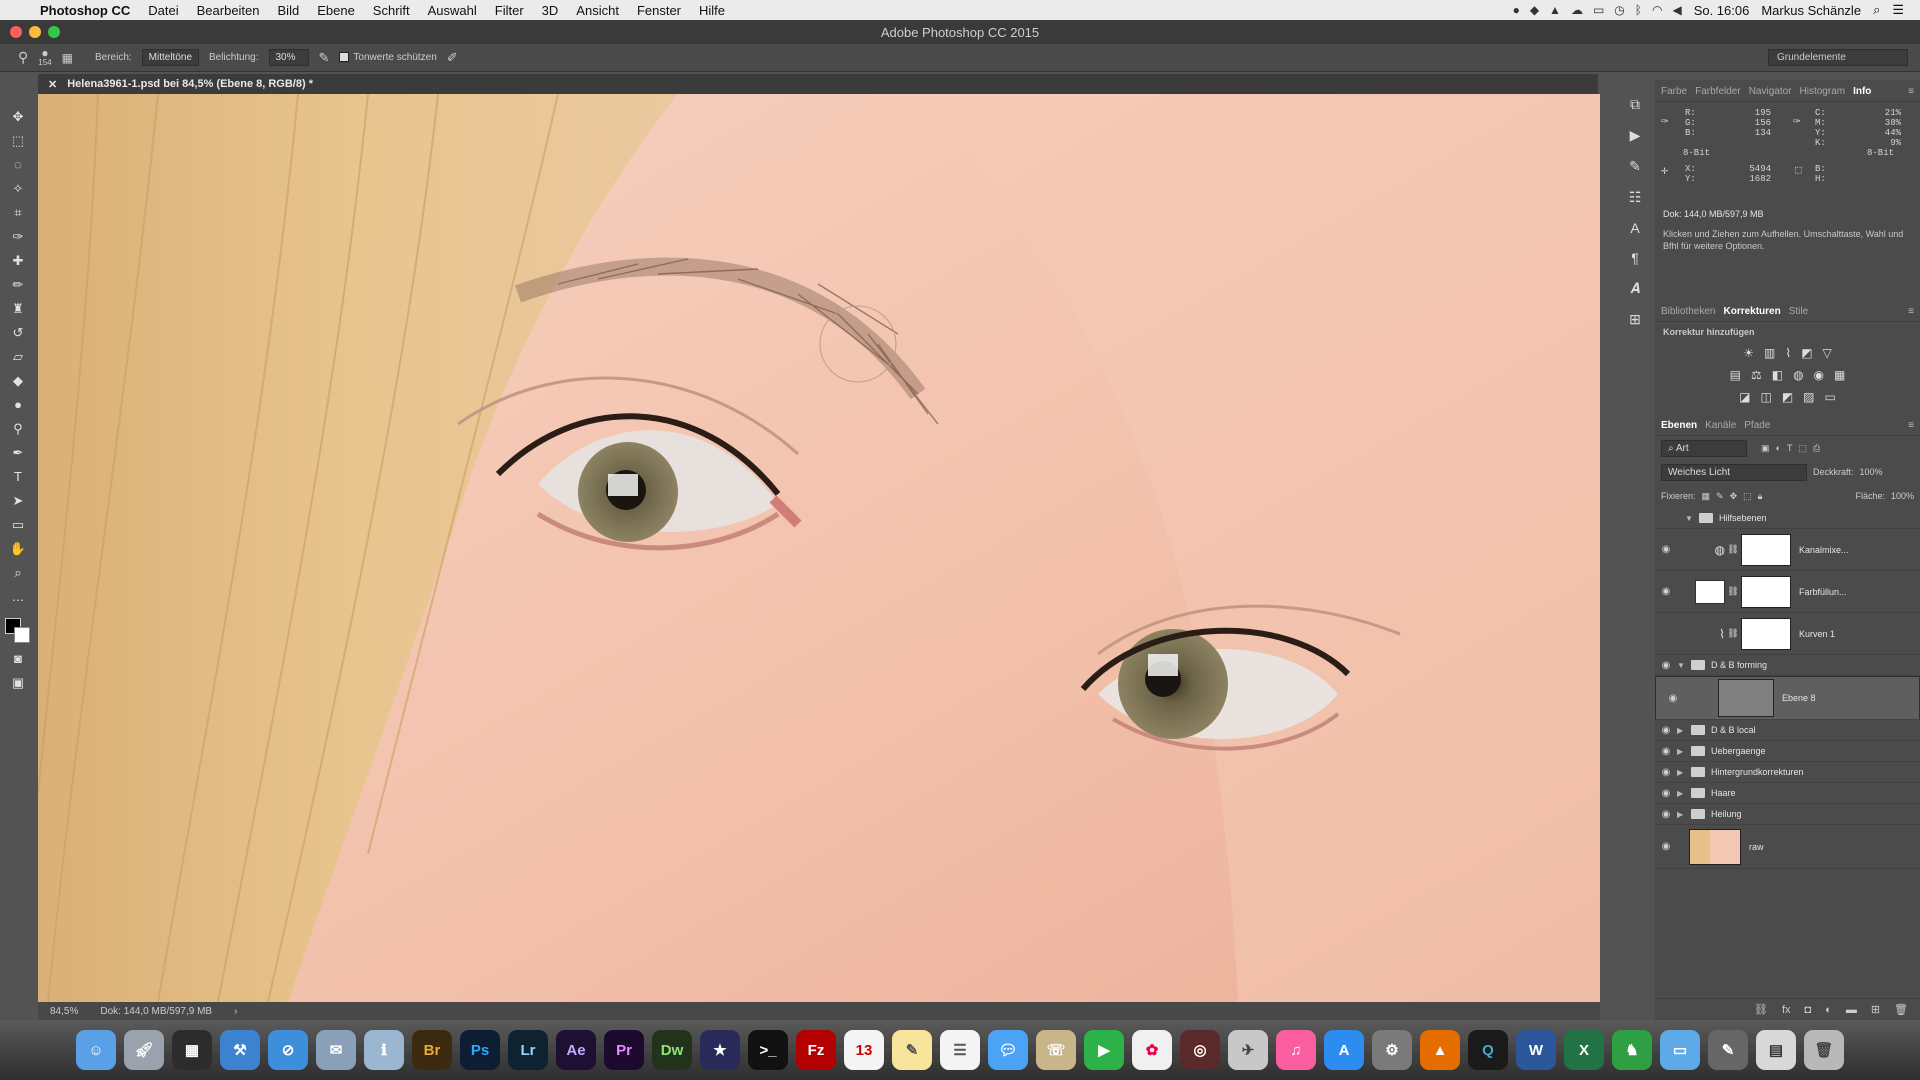  Describe the element at coordinates (288, 57) in the screenshot. I see `exposure-input: 30%` at that location.